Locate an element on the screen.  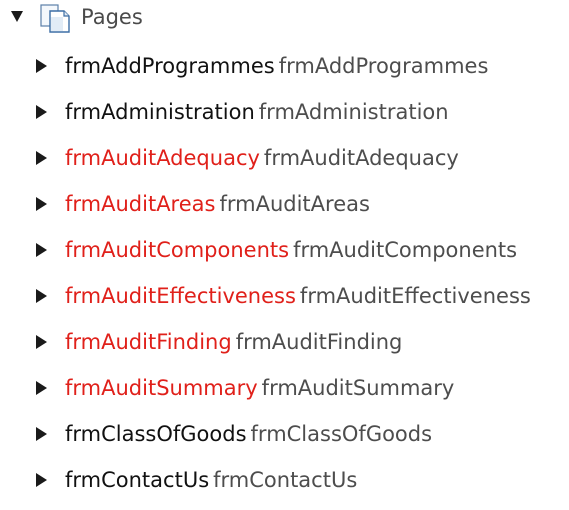
node-name: frmAuditFinding is located at coordinates (148, 342).